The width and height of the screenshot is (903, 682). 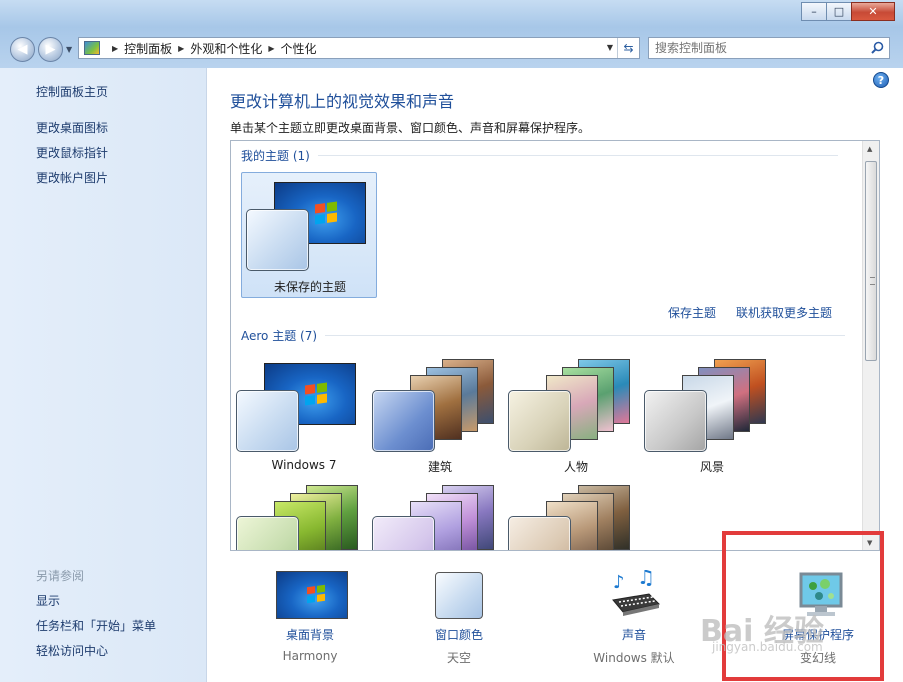 I want to click on search-input, so click(x=754, y=48).